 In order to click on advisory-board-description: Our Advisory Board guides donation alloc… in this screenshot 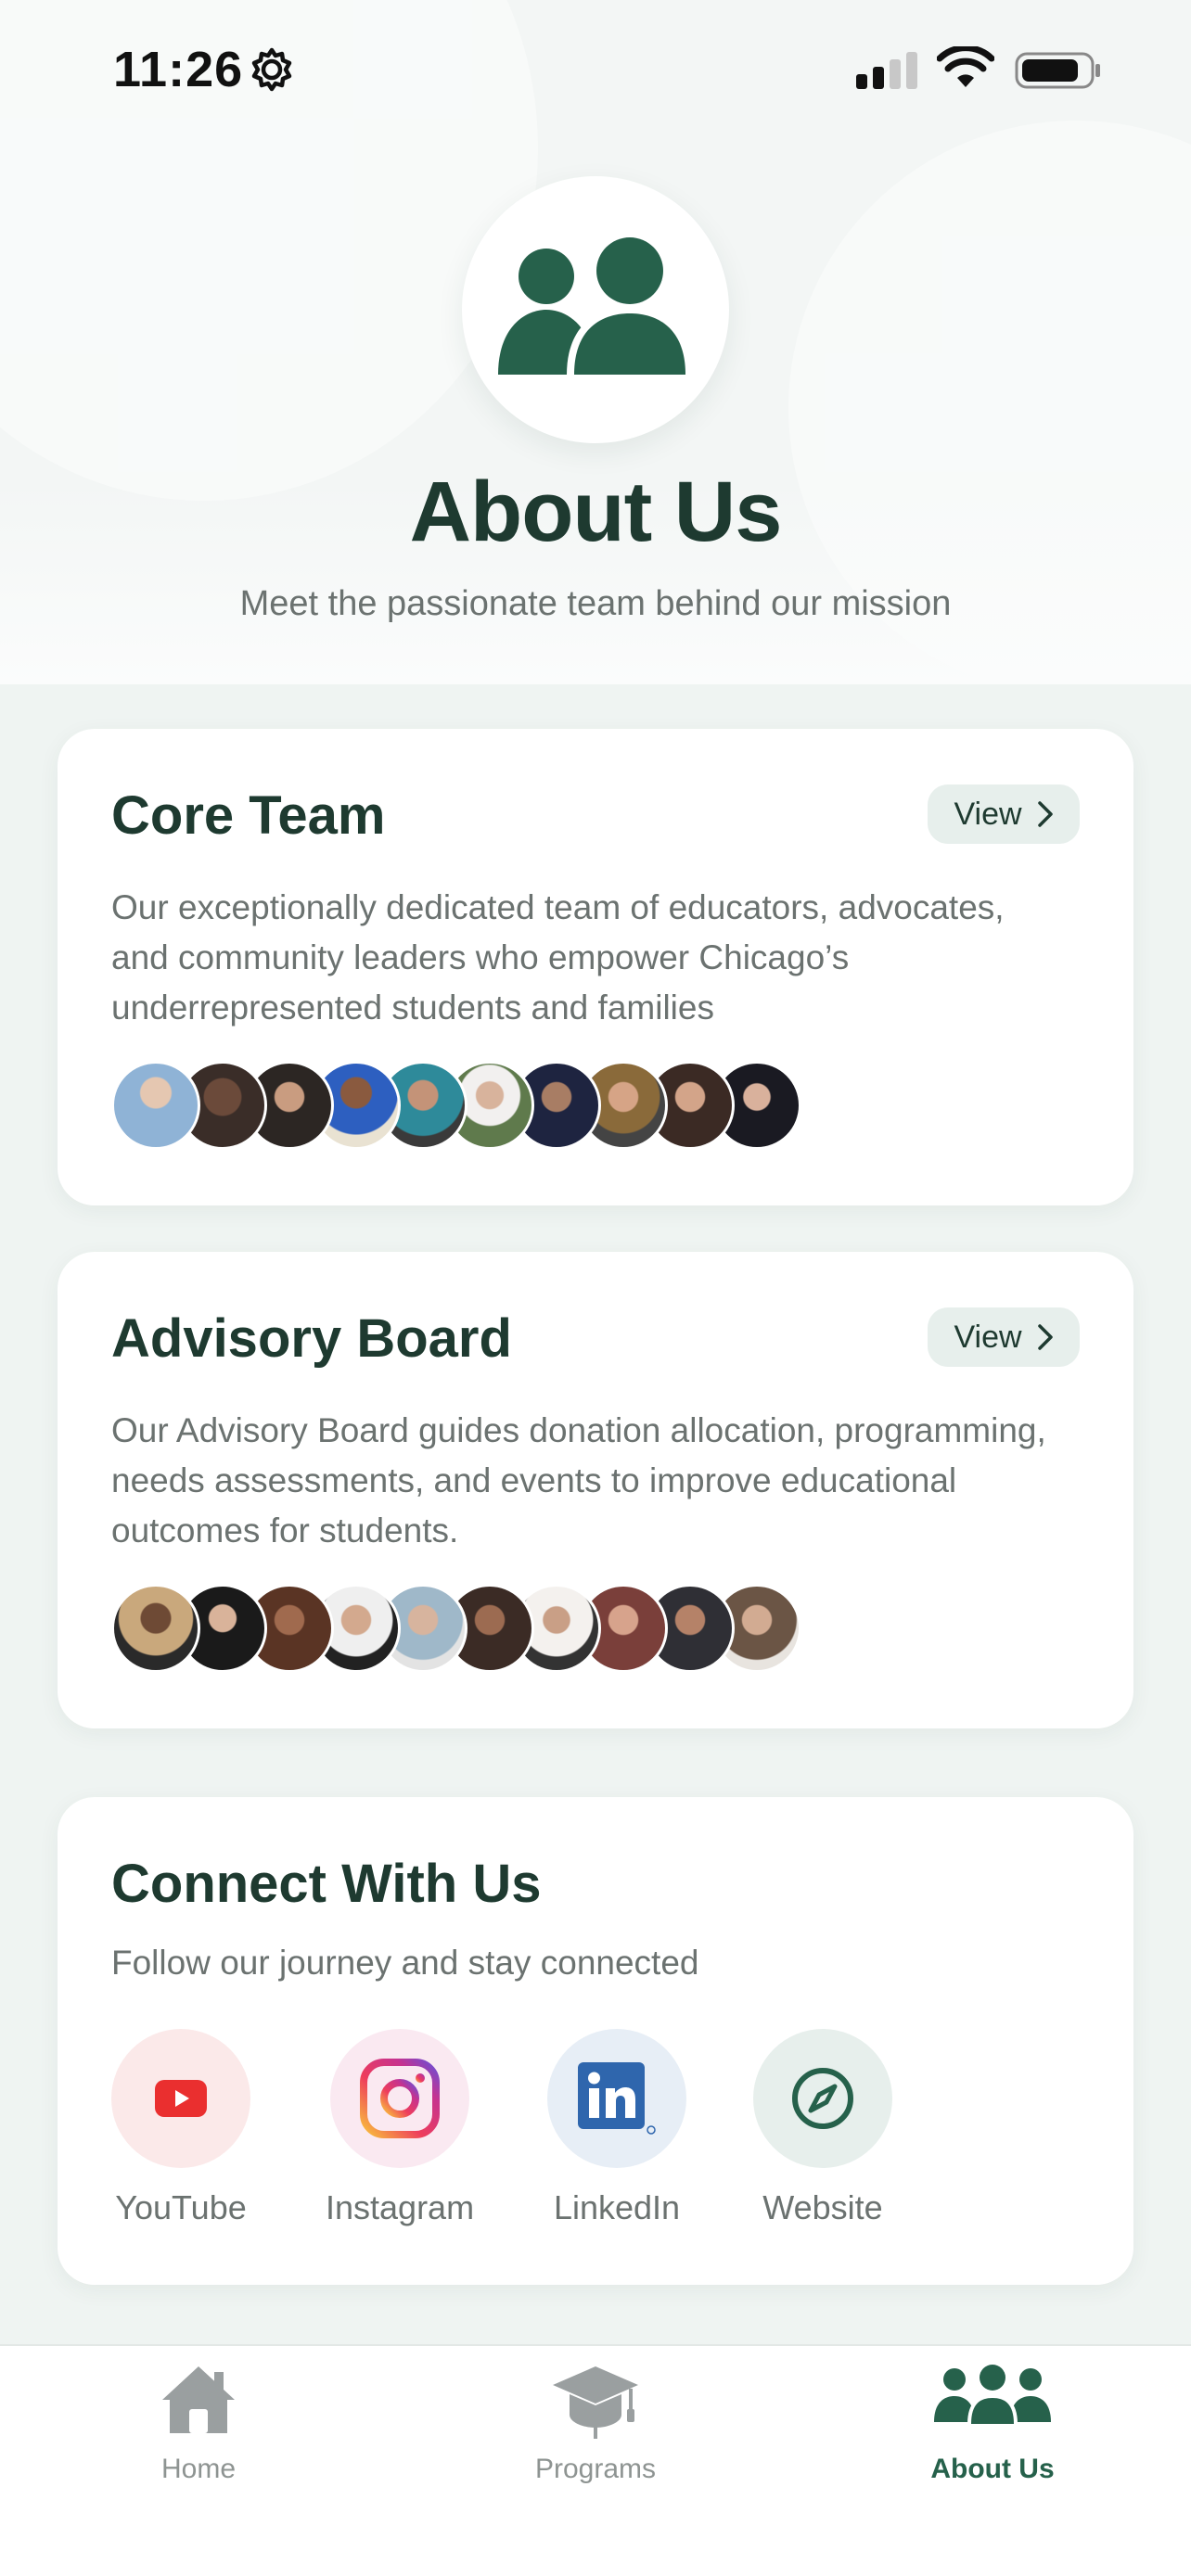, I will do `click(578, 1480)`.